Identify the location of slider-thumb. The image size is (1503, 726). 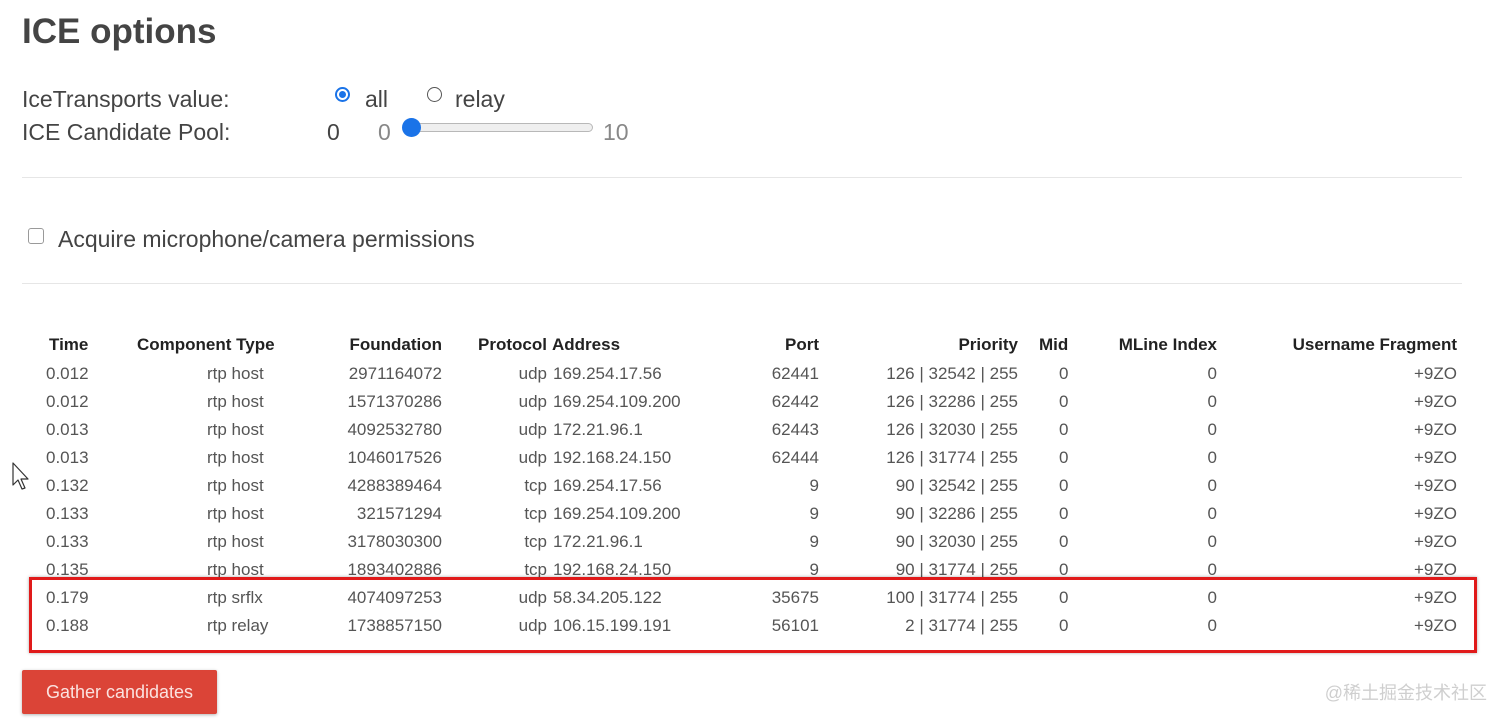
(411, 127).